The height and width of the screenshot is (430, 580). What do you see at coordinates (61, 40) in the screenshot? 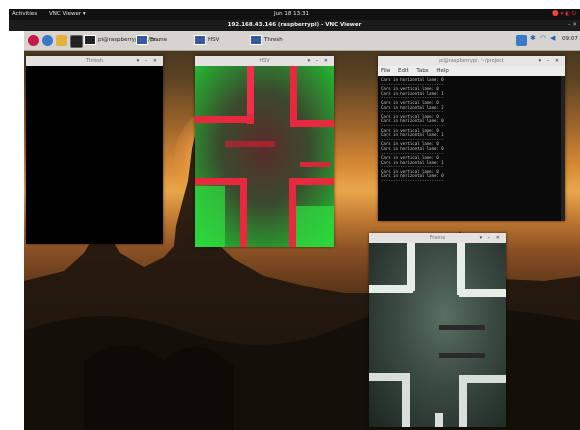
I see `file-manager-icon` at bounding box center [61, 40].